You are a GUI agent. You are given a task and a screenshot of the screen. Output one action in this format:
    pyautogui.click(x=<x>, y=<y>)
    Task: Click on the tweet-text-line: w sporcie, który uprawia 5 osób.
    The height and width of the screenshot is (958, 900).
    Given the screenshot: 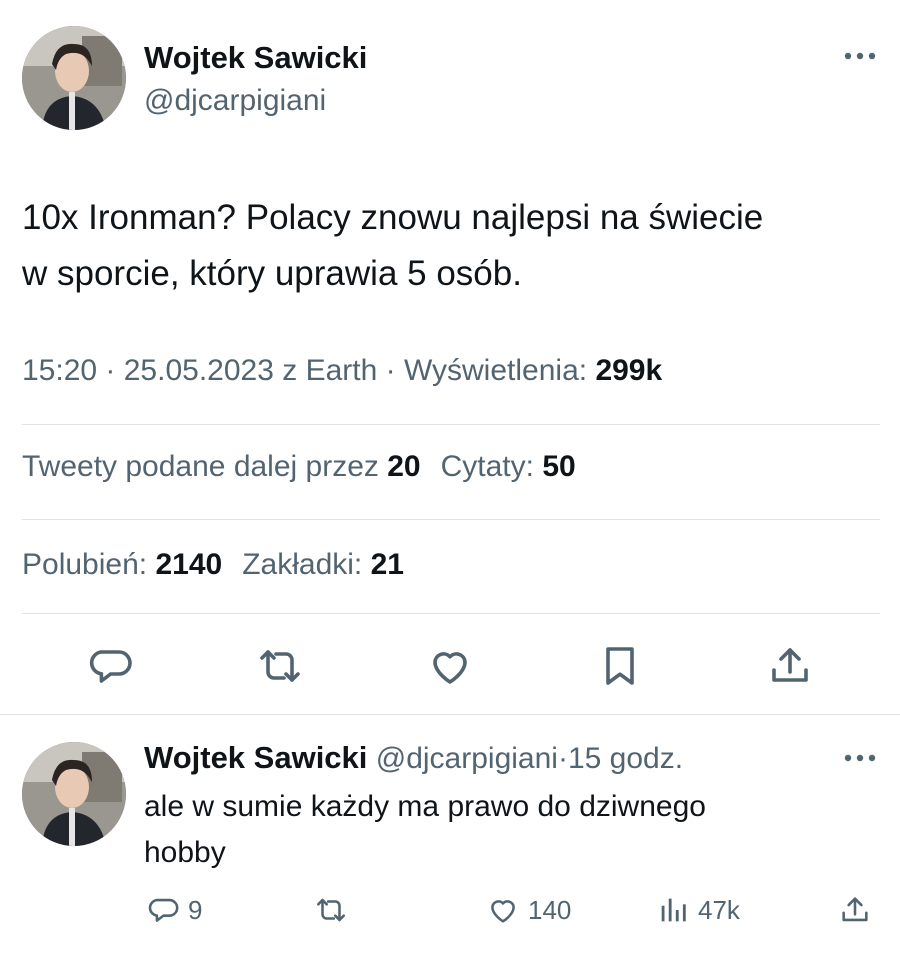 What is the action you would take?
    pyautogui.click(x=272, y=273)
    